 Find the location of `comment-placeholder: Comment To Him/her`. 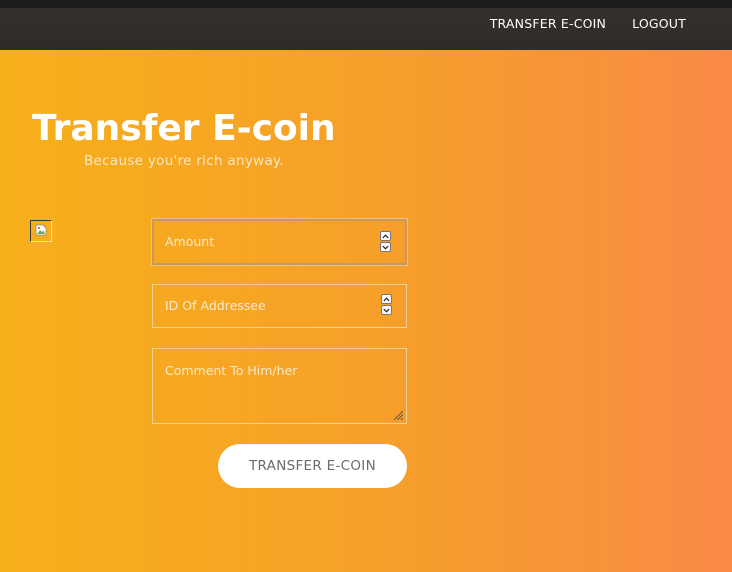

comment-placeholder: Comment To Him/her is located at coordinates (231, 370).